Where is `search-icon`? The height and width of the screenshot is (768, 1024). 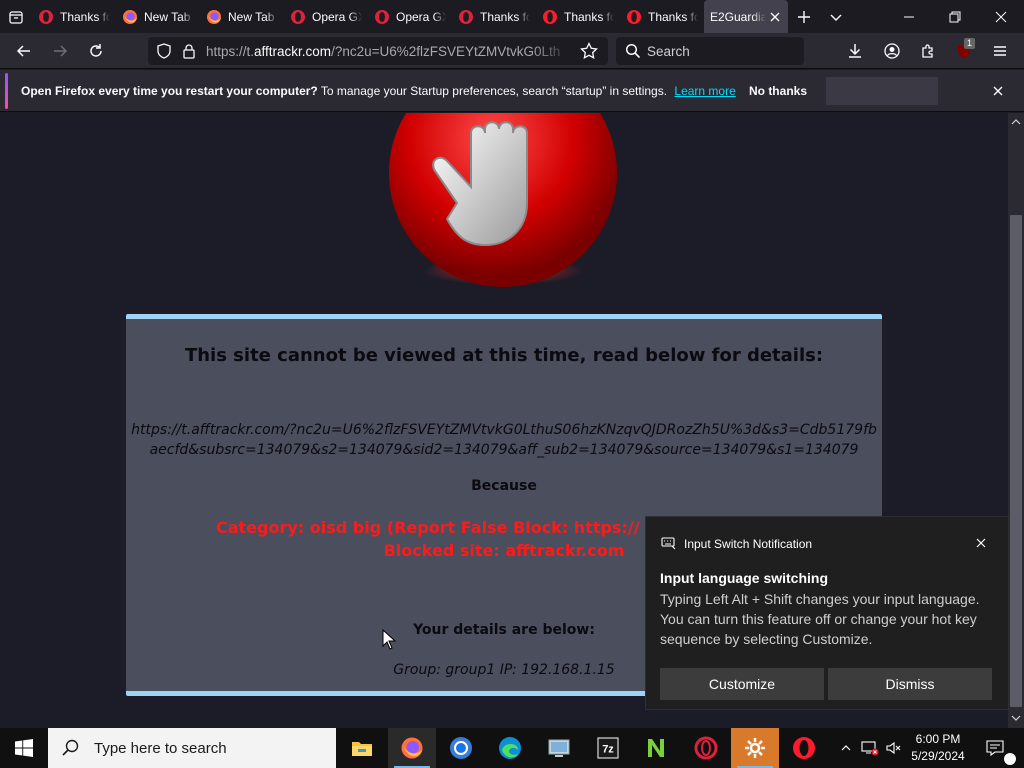
search-icon is located at coordinates (633, 51).